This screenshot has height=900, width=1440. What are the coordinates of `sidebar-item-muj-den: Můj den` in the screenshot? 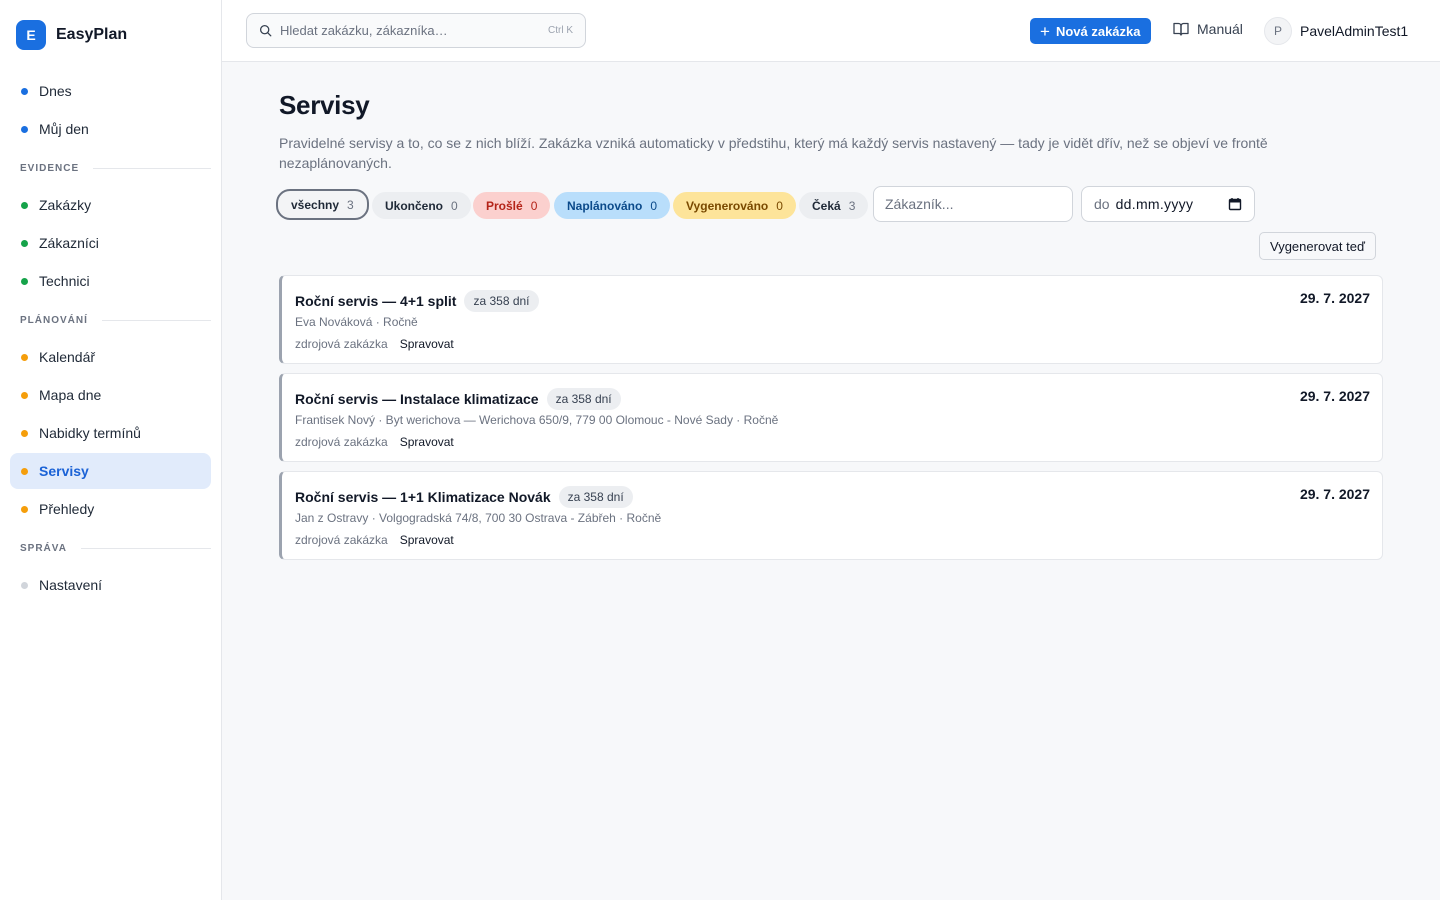 It's located at (110, 129).